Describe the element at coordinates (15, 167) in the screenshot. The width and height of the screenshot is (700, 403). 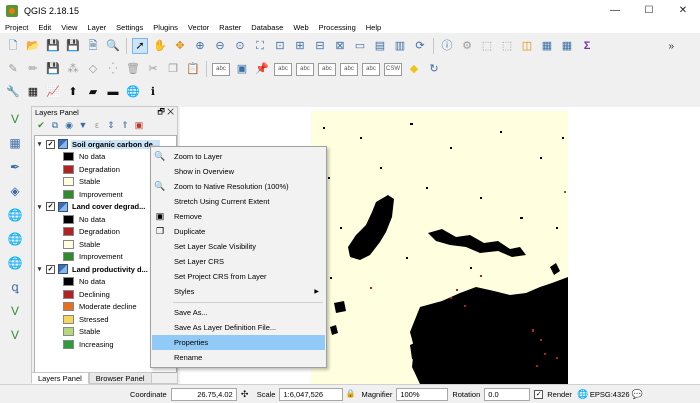
I see `add-spatialite-layer-icon: ✒` at that location.